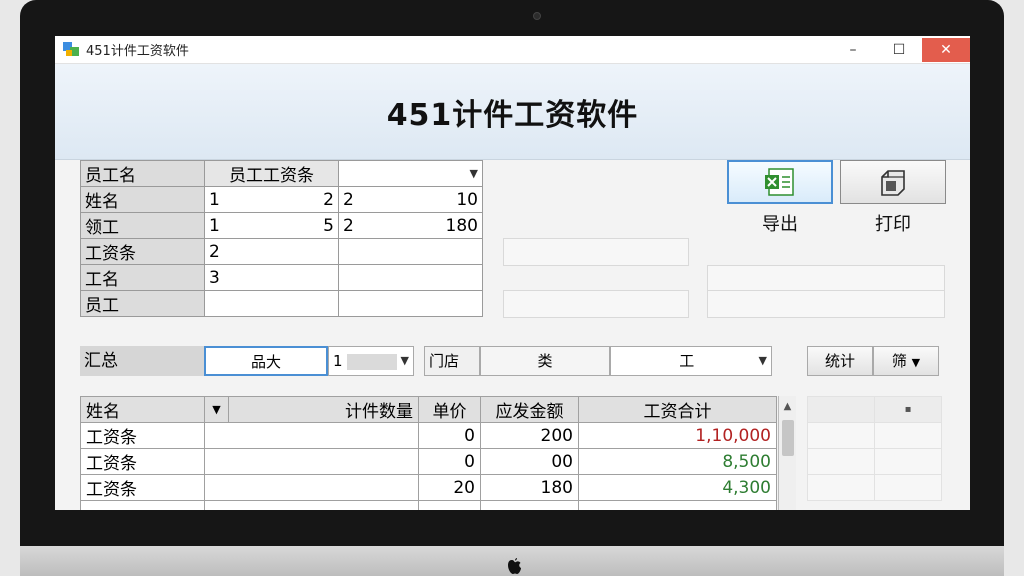 This screenshot has width=1024, height=576. Describe the element at coordinates (142, 199) in the screenshot. I see `row-label: 姓名` at that location.